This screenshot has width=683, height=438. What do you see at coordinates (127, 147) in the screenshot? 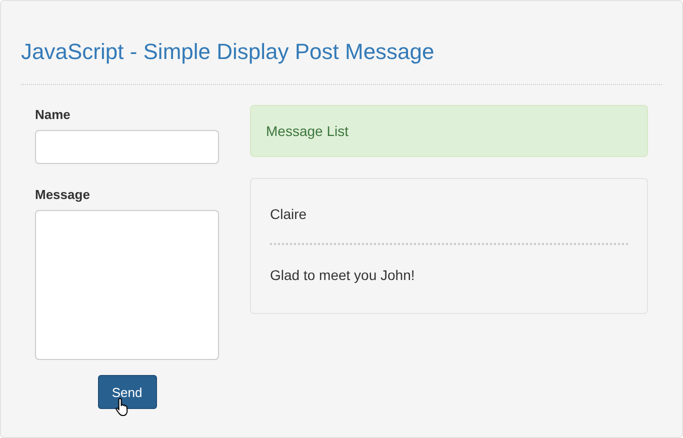
I see `name-field` at bounding box center [127, 147].